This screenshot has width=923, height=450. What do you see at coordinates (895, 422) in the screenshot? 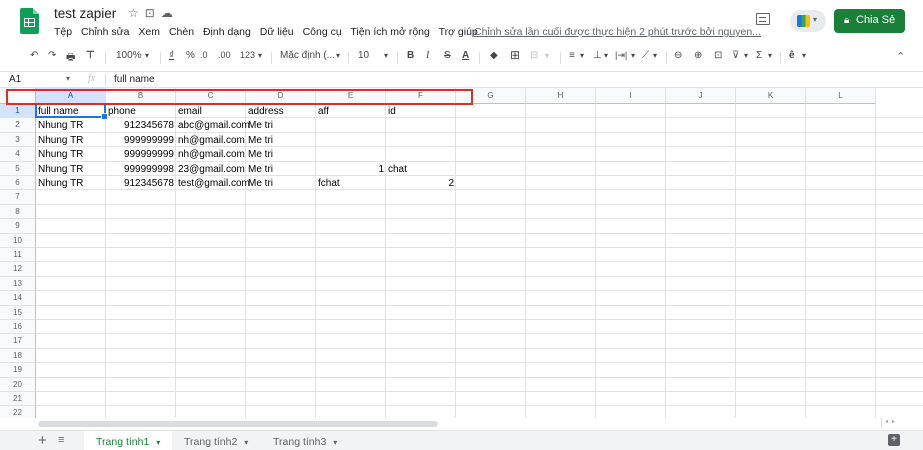
I see `scroll-right-icon: ▸` at bounding box center [895, 422].